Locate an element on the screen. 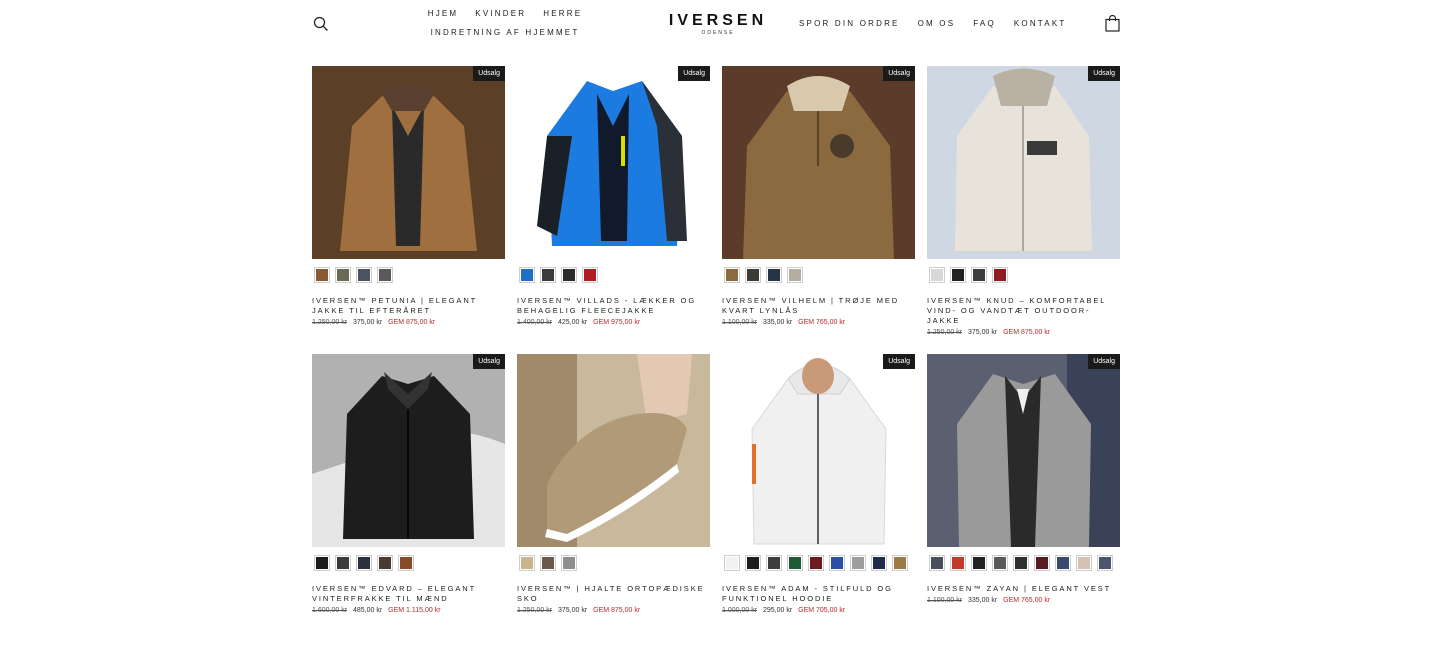  shopping-bag-icon is located at coordinates (1112, 23).